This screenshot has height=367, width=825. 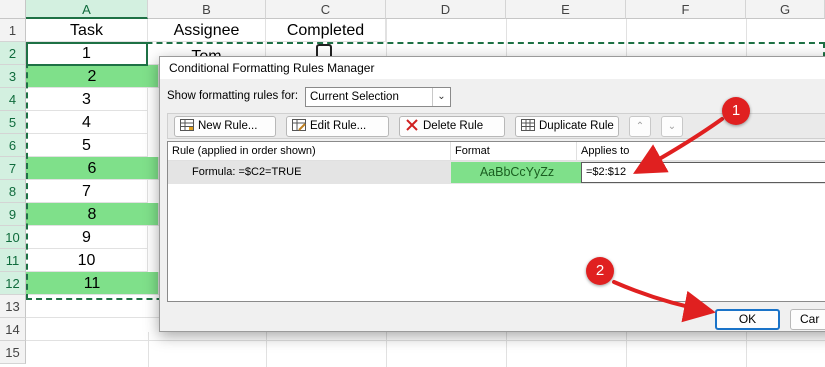 What do you see at coordinates (517, 172) in the screenshot?
I see `format-preview: AaBbCcYyZz` at bounding box center [517, 172].